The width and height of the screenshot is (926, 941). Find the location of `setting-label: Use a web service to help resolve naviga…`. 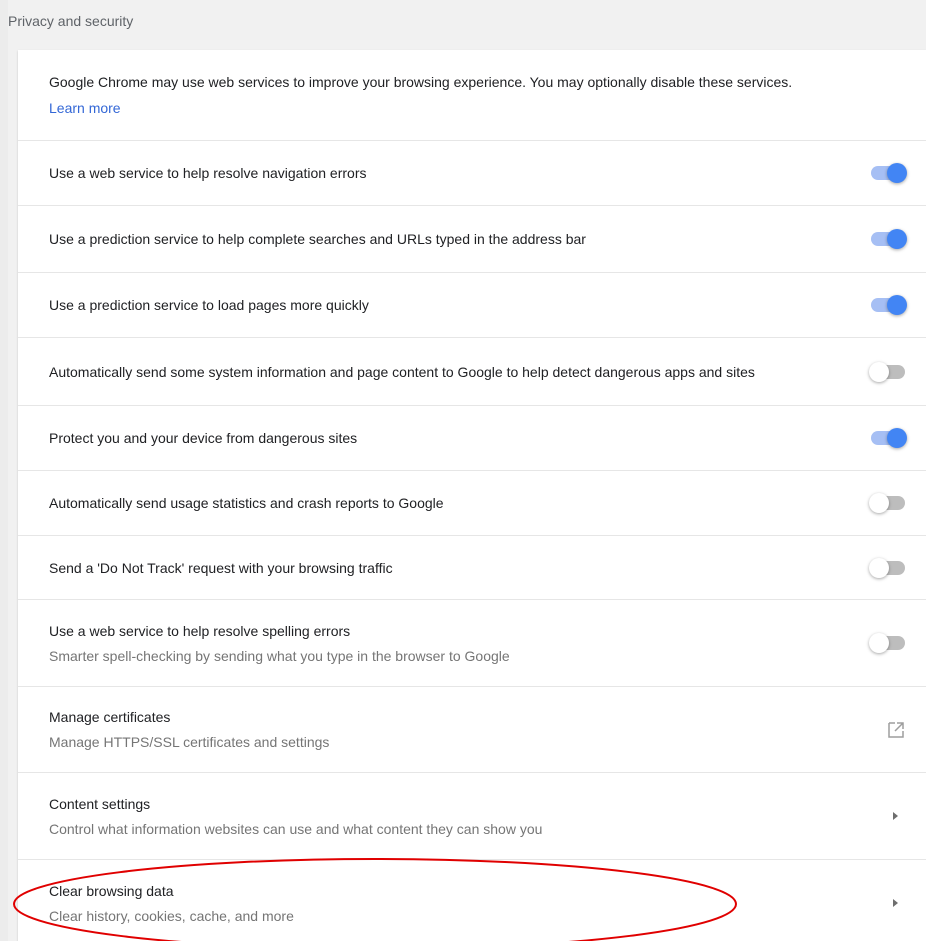

setting-label: Use a web service to help resolve naviga… is located at coordinates (208, 173).